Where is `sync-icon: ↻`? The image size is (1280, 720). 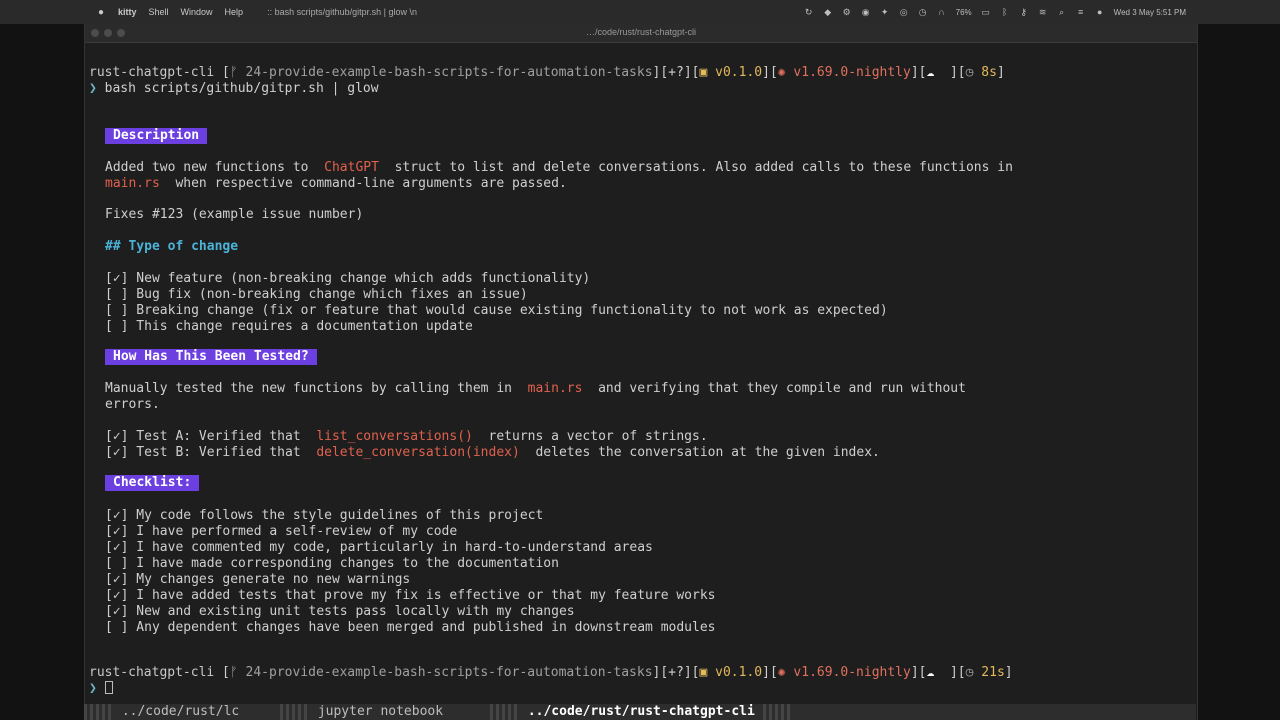
sync-icon: ↻ is located at coordinates (809, 12).